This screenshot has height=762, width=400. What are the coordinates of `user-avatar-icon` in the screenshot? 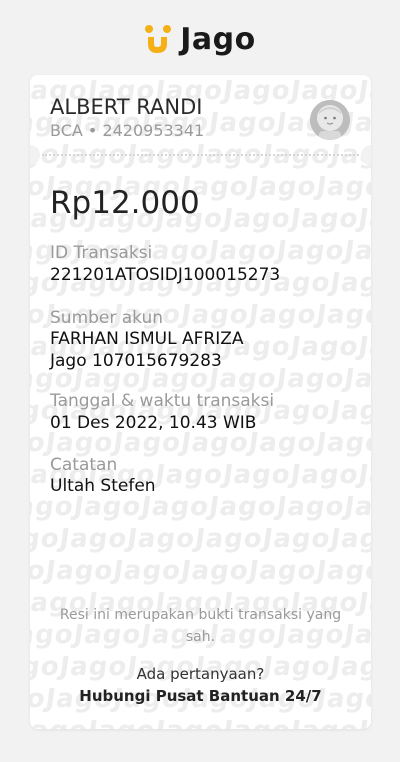 It's located at (330, 120).